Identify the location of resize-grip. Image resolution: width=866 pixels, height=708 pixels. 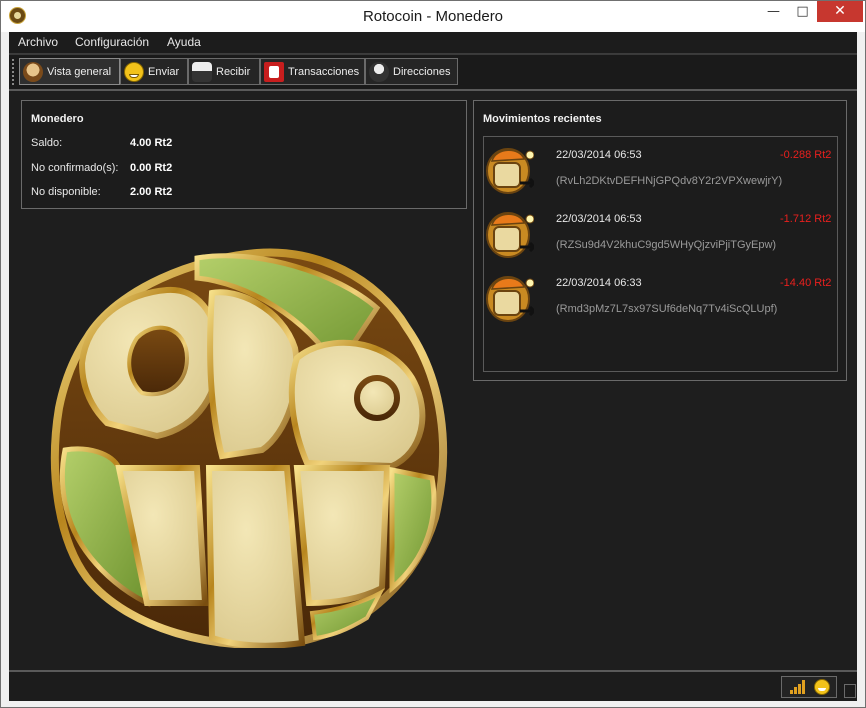
(850, 691).